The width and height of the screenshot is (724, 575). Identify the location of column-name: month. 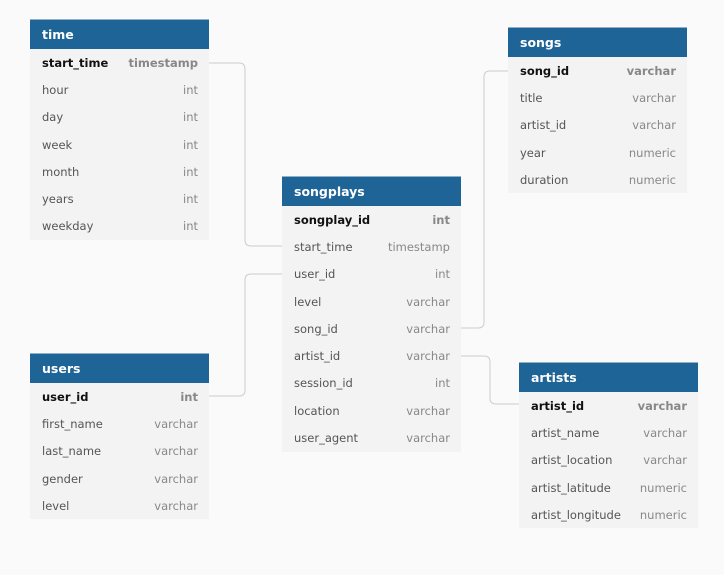
(61, 171).